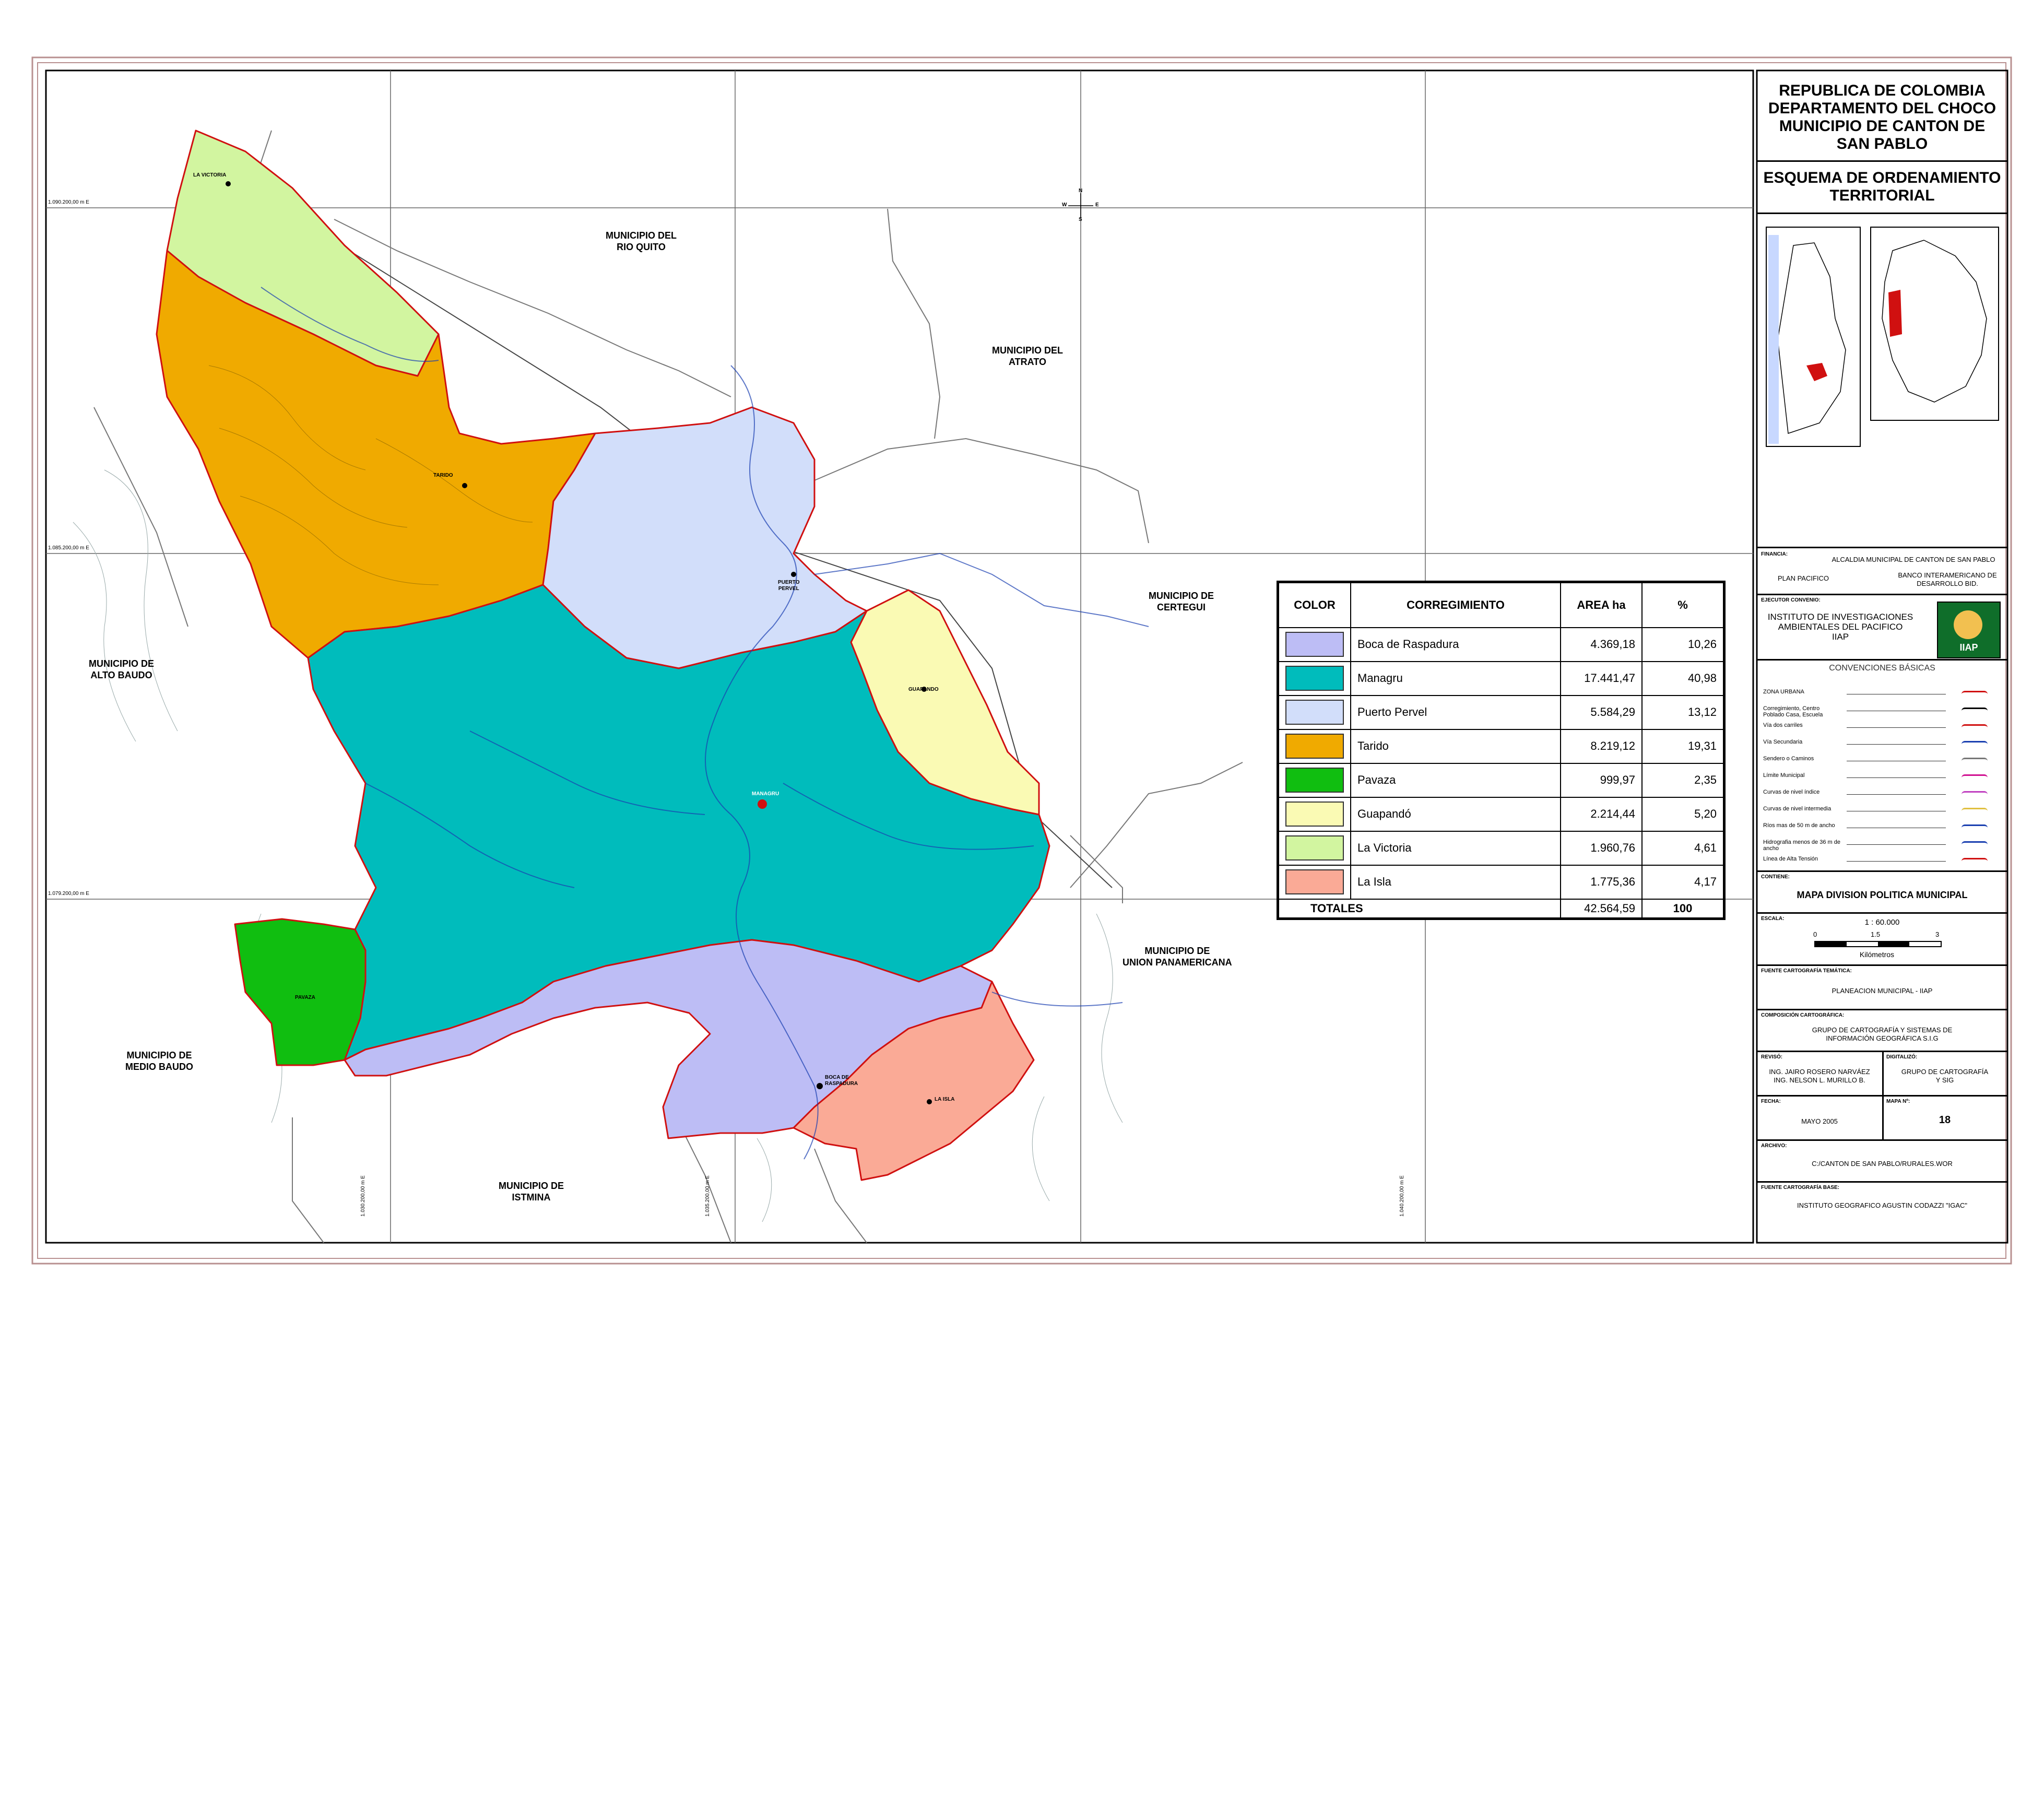 The height and width of the screenshot is (1815, 2044). Describe the element at coordinates (1177, 957) in the screenshot. I see `label-union-panamericana: MUNICIPIO DE UNION PANAMERICANA` at that location.